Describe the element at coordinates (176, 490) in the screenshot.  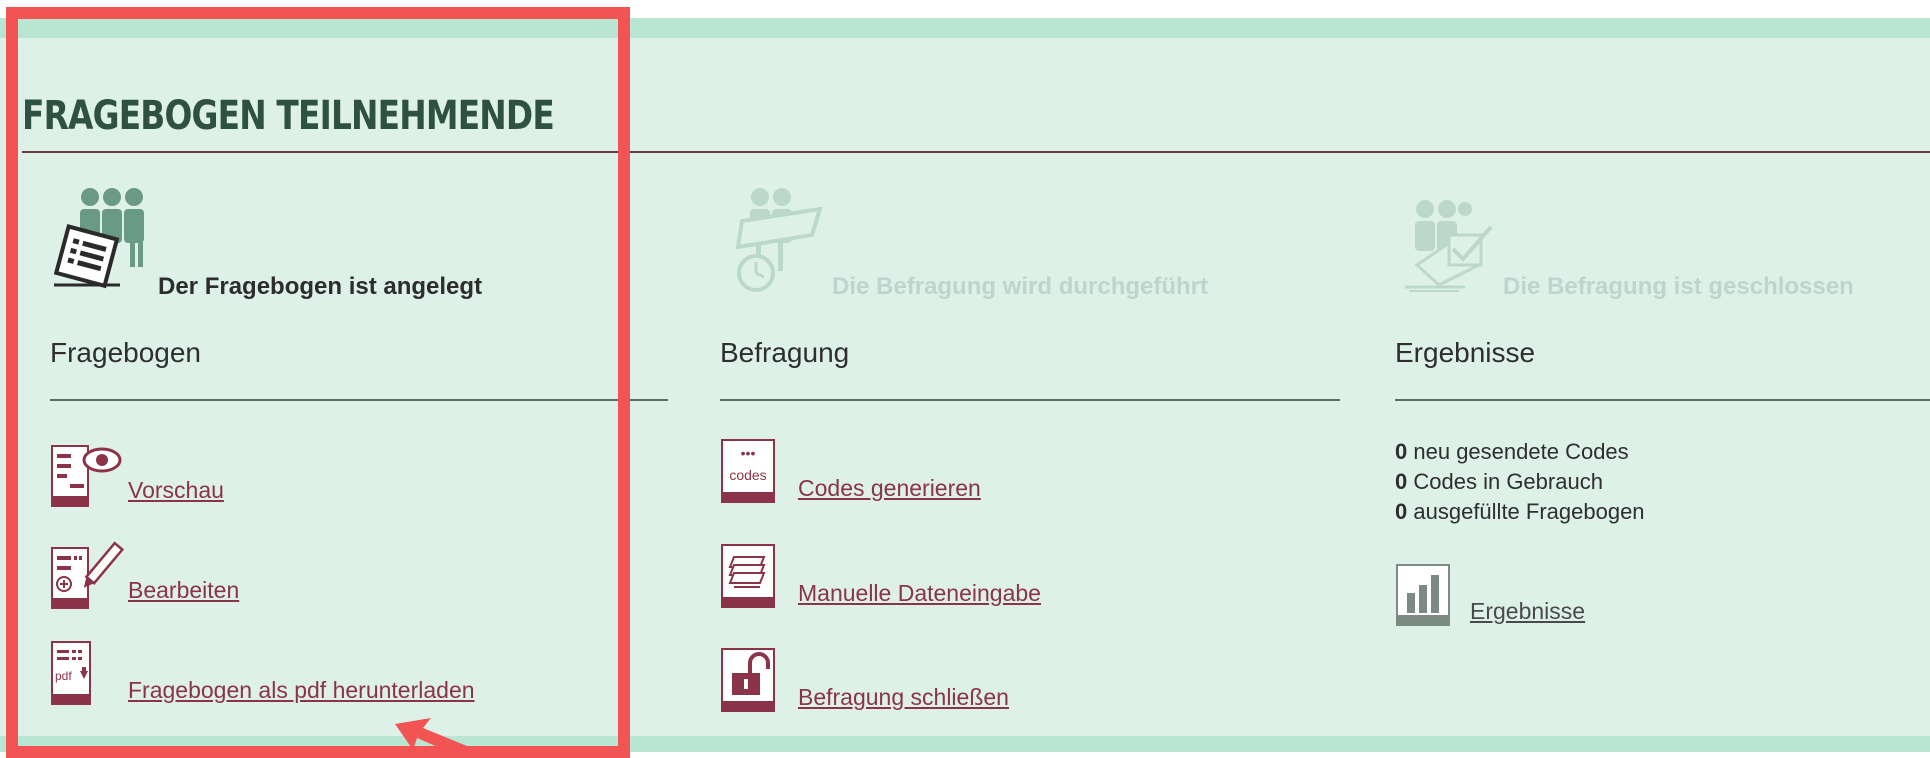
I see `preview-link: Vorschau` at that location.